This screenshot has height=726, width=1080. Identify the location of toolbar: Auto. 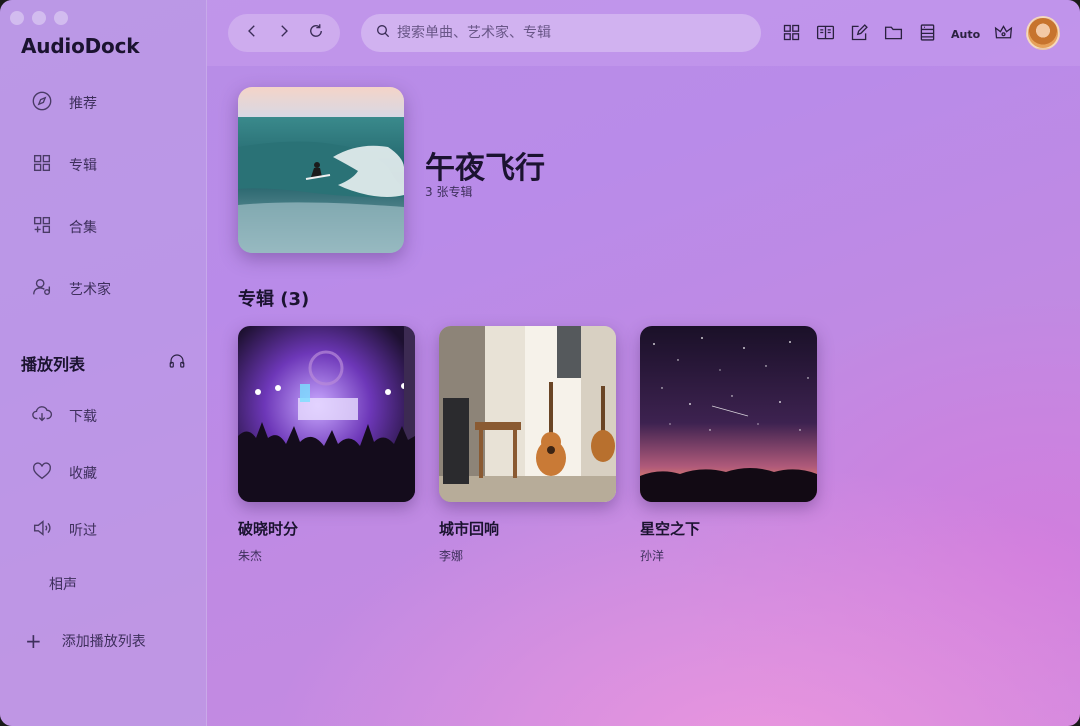
(643, 33).